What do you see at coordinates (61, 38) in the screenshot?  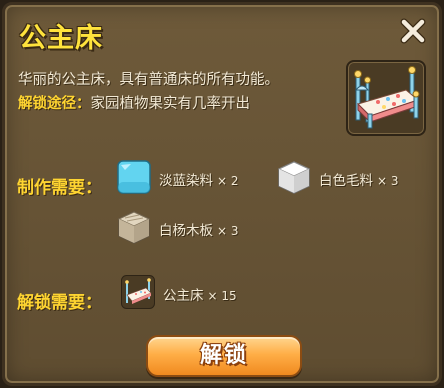 I see `dialog-title: 公主床` at bounding box center [61, 38].